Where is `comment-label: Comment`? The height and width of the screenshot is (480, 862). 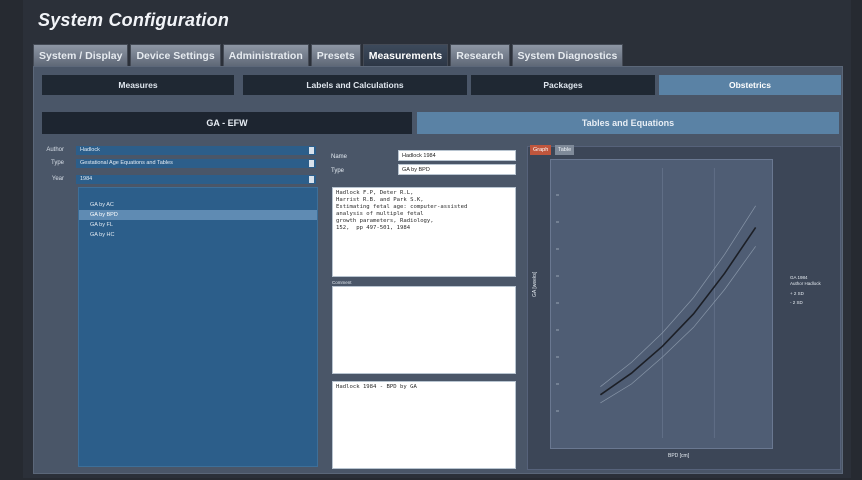 comment-label: Comment is located at coordinates (342, 282).